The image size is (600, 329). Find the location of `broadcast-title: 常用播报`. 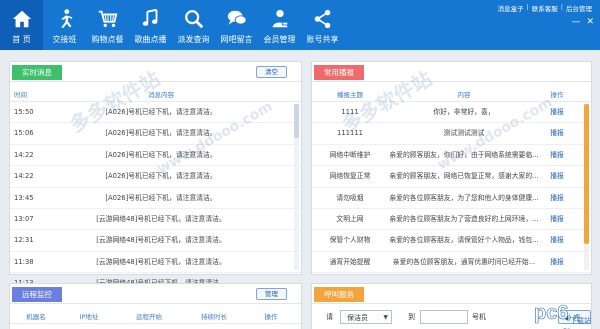

broadcast-title: 常用播报 is located at coordinates (339, 72).